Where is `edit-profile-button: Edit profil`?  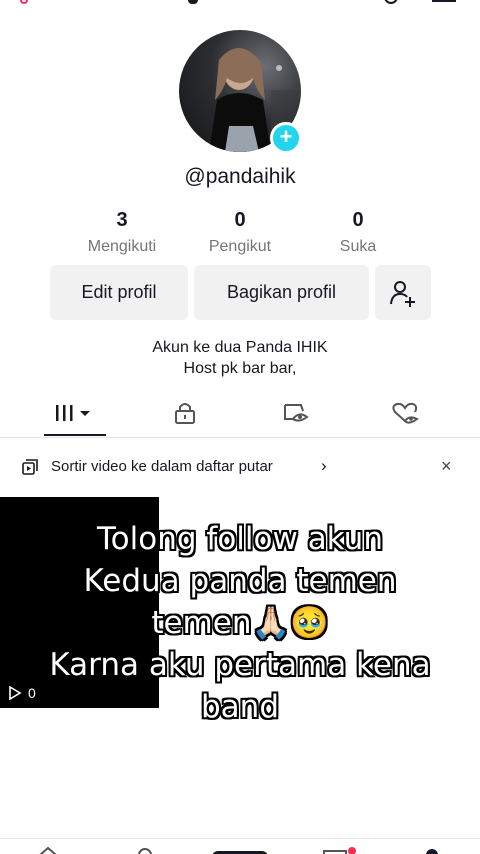 edit-profile-button: Edit profil is located at coordinates (119, 292).